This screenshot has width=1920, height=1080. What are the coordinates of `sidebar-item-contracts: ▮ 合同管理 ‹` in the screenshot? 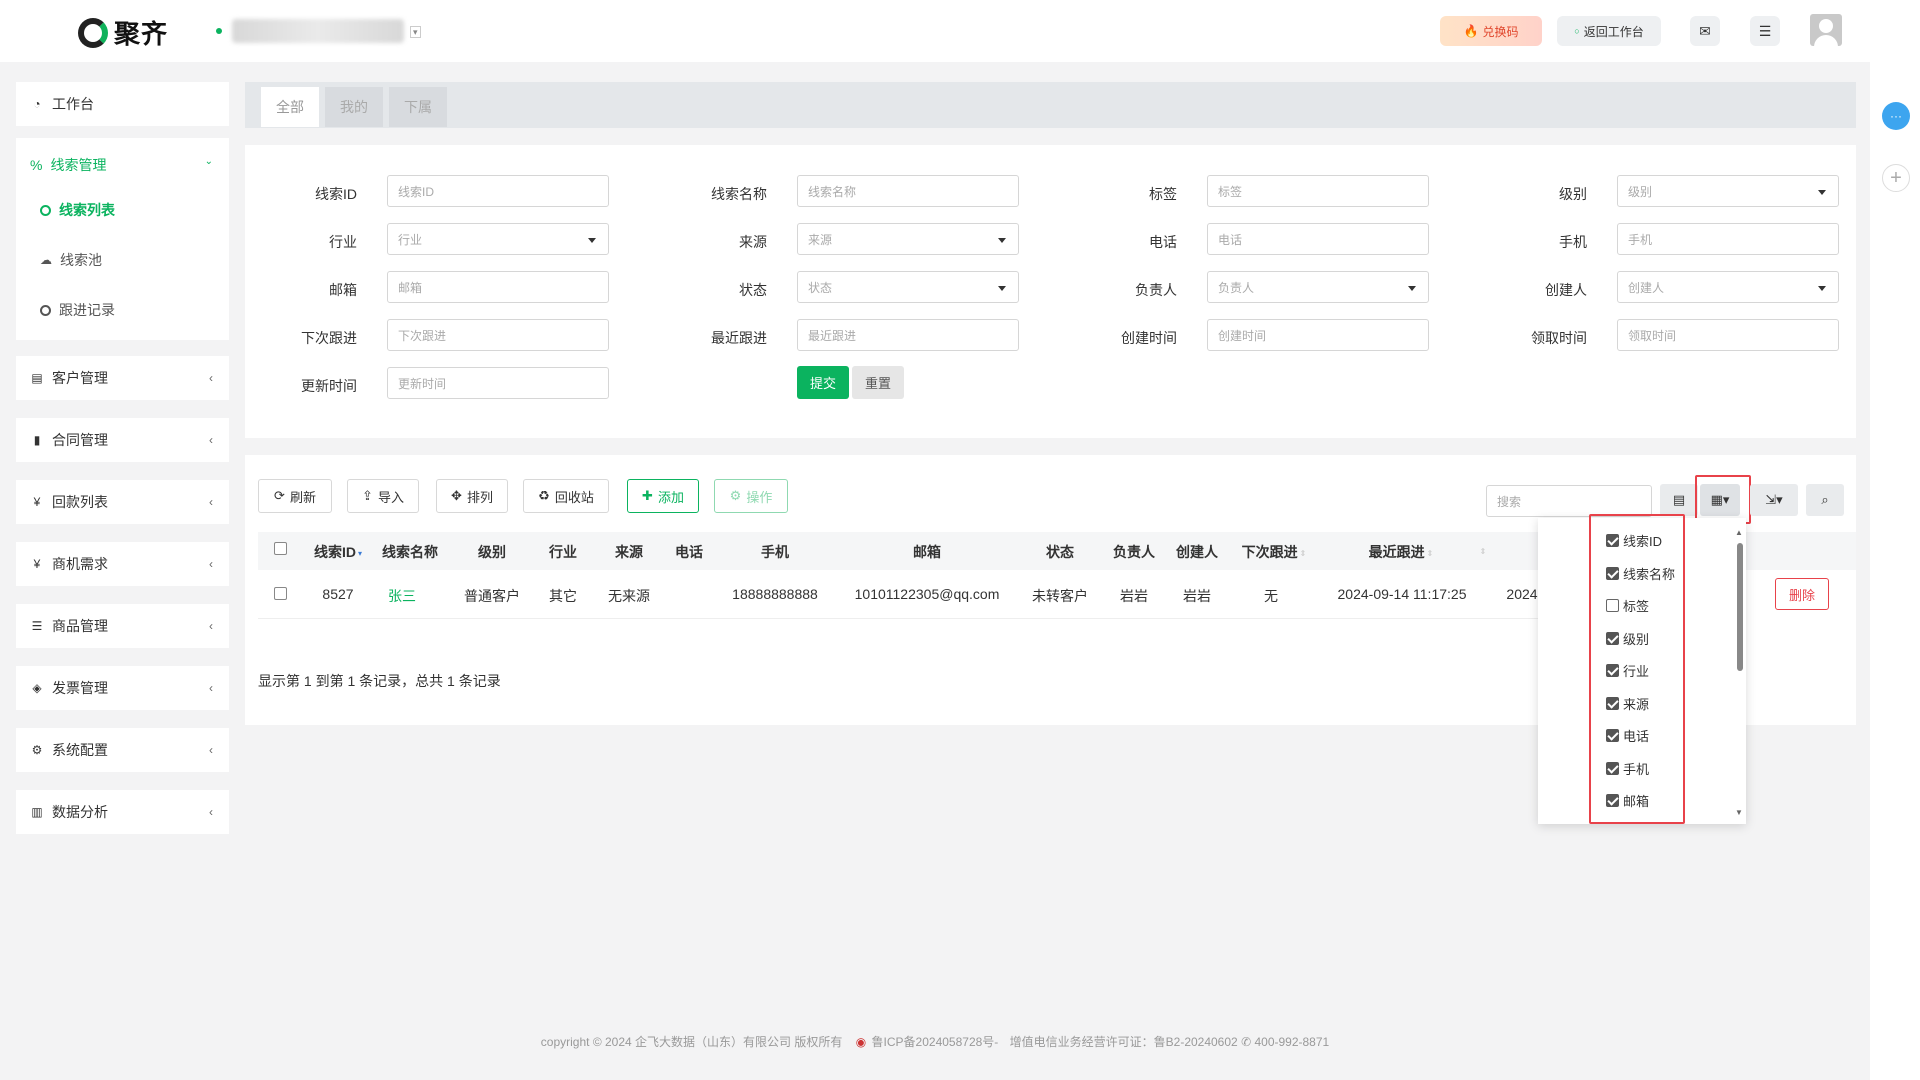 It's located at (122, 440).